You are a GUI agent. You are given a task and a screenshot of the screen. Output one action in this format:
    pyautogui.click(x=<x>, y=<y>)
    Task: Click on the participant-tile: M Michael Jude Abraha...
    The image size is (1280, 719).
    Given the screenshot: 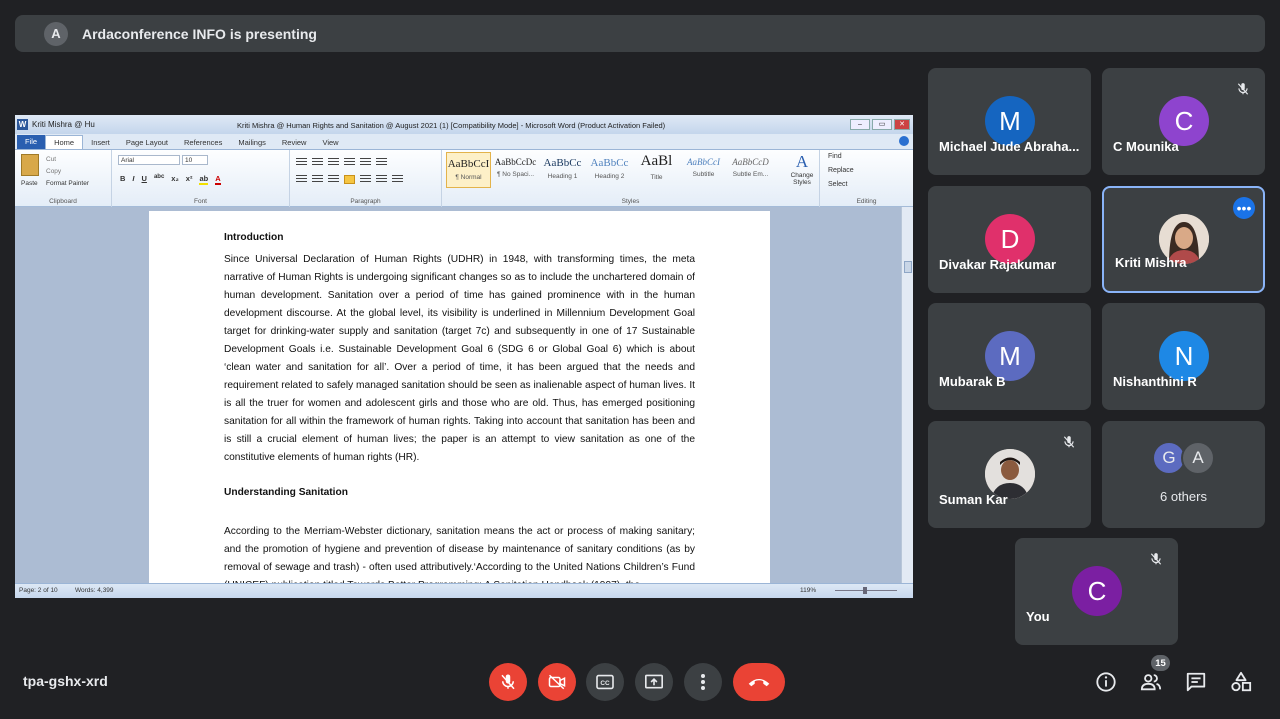 What is the action you would take?
    pyautogui.click(x=1009, y=121)
    